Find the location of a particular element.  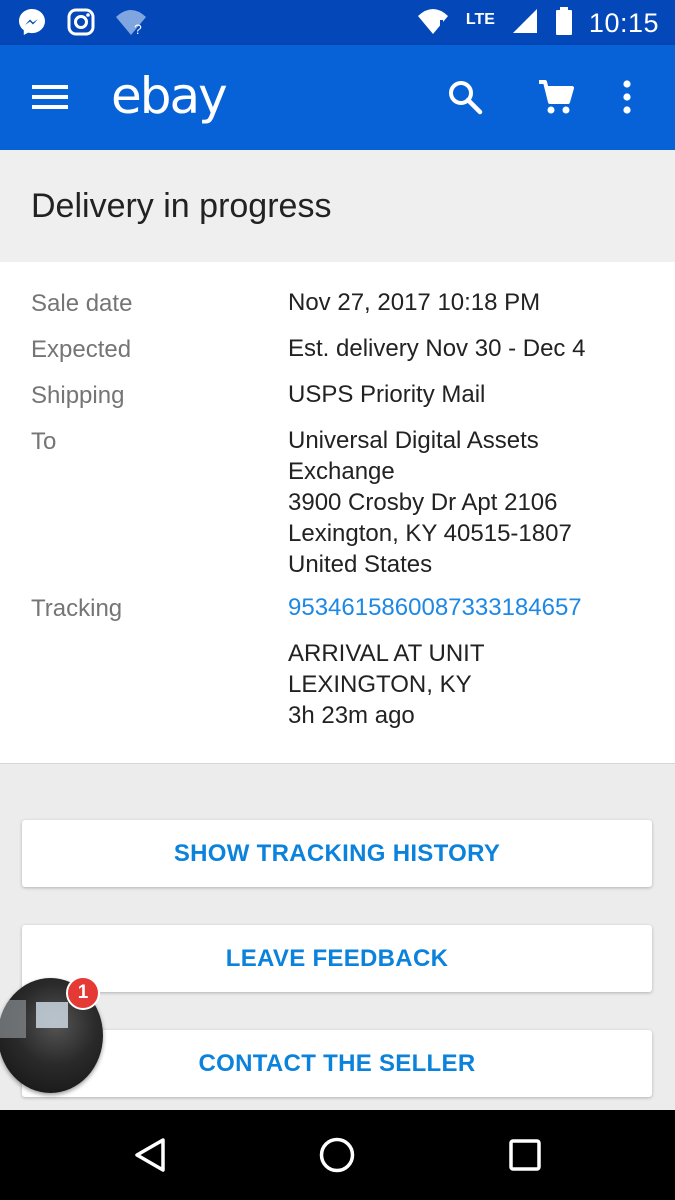

ebay-logo: ebay is located at coordinates (169, 96).